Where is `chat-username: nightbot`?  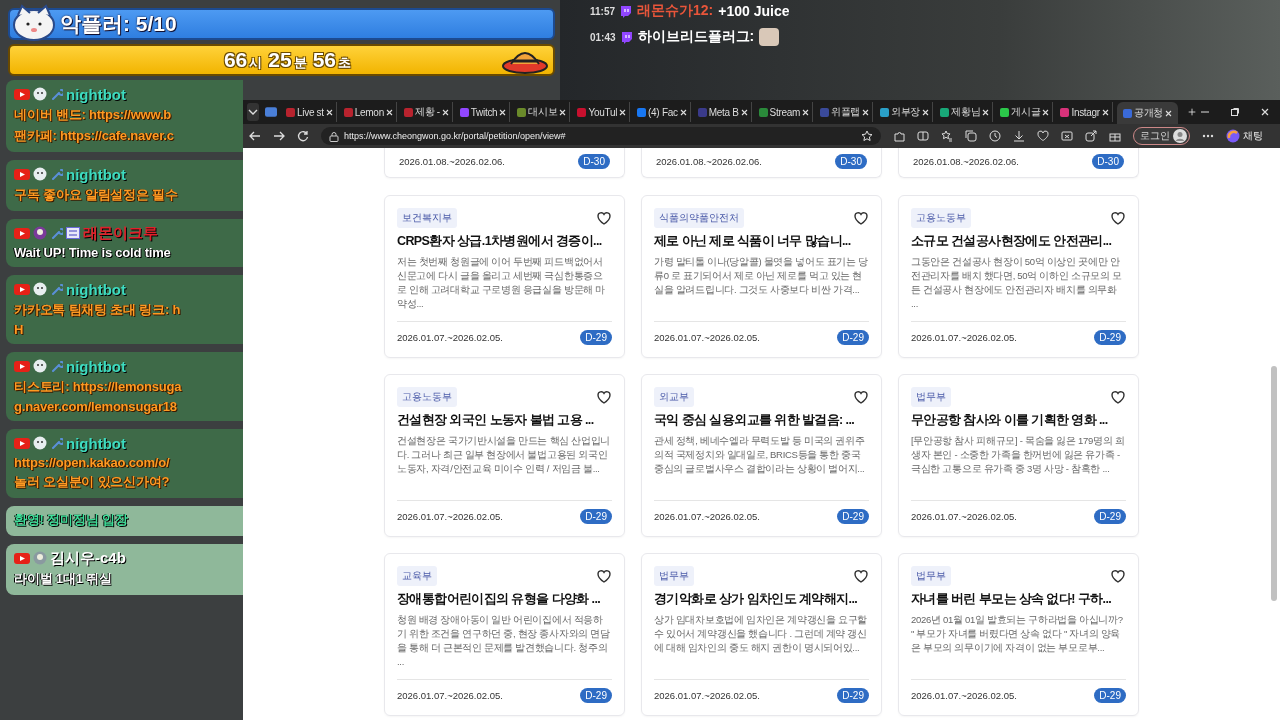 chat-username: nightbot is located at coordinates (96, 289).